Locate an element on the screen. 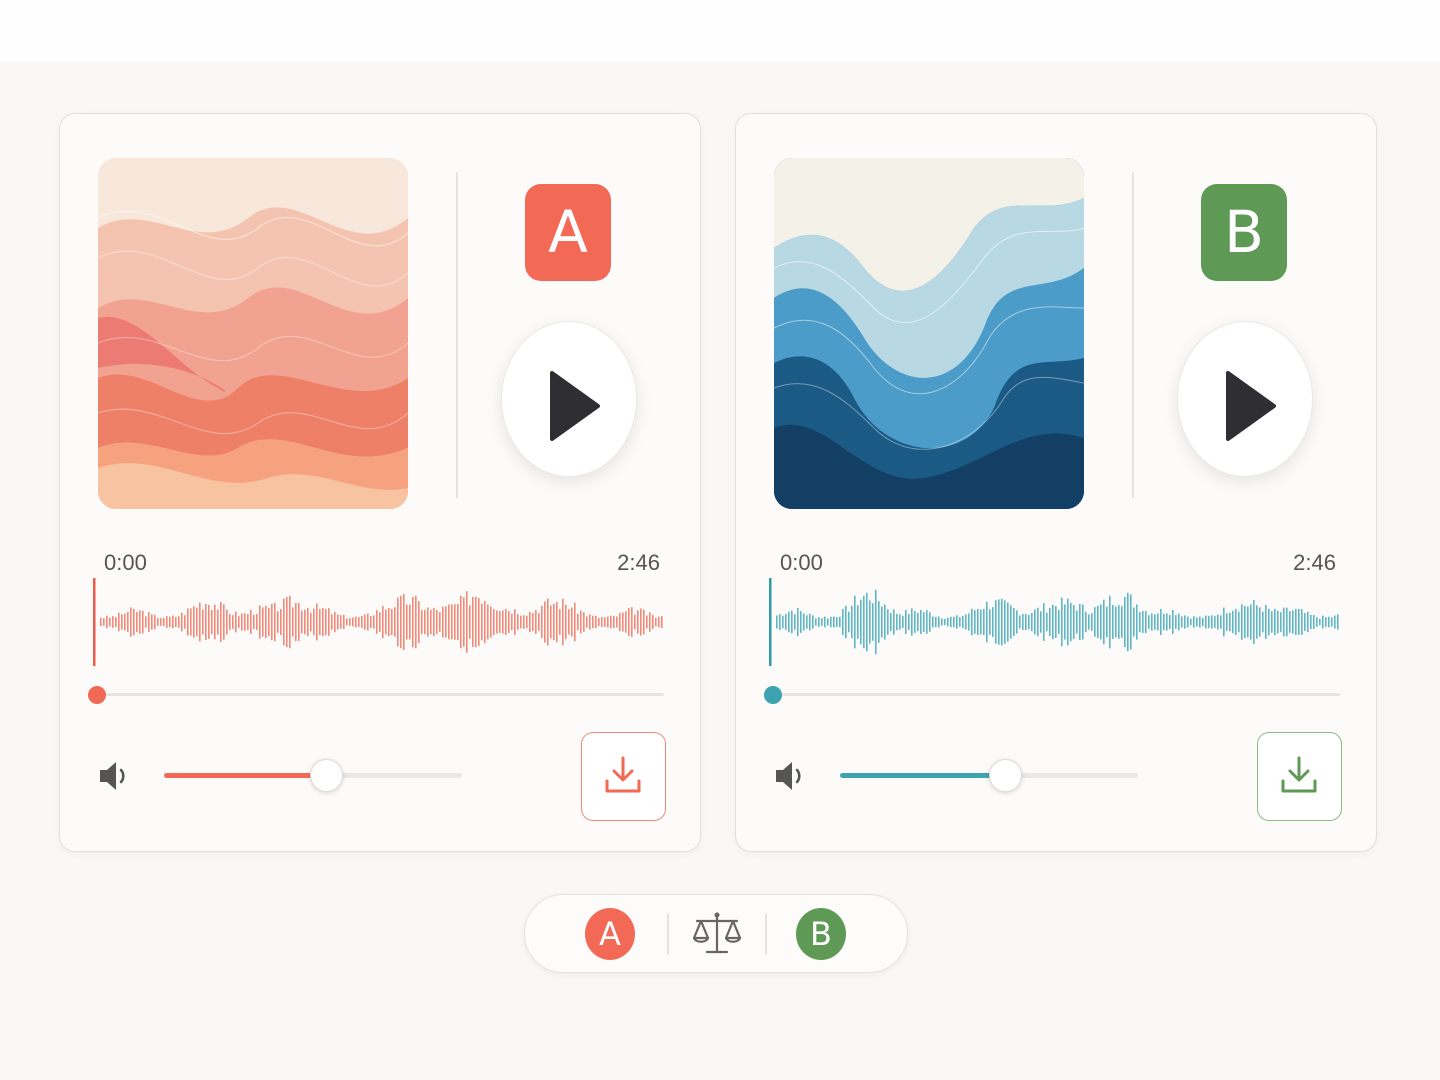 The image size is (1440, 1080). select-a-button: A is located at coordinates (610, 934).